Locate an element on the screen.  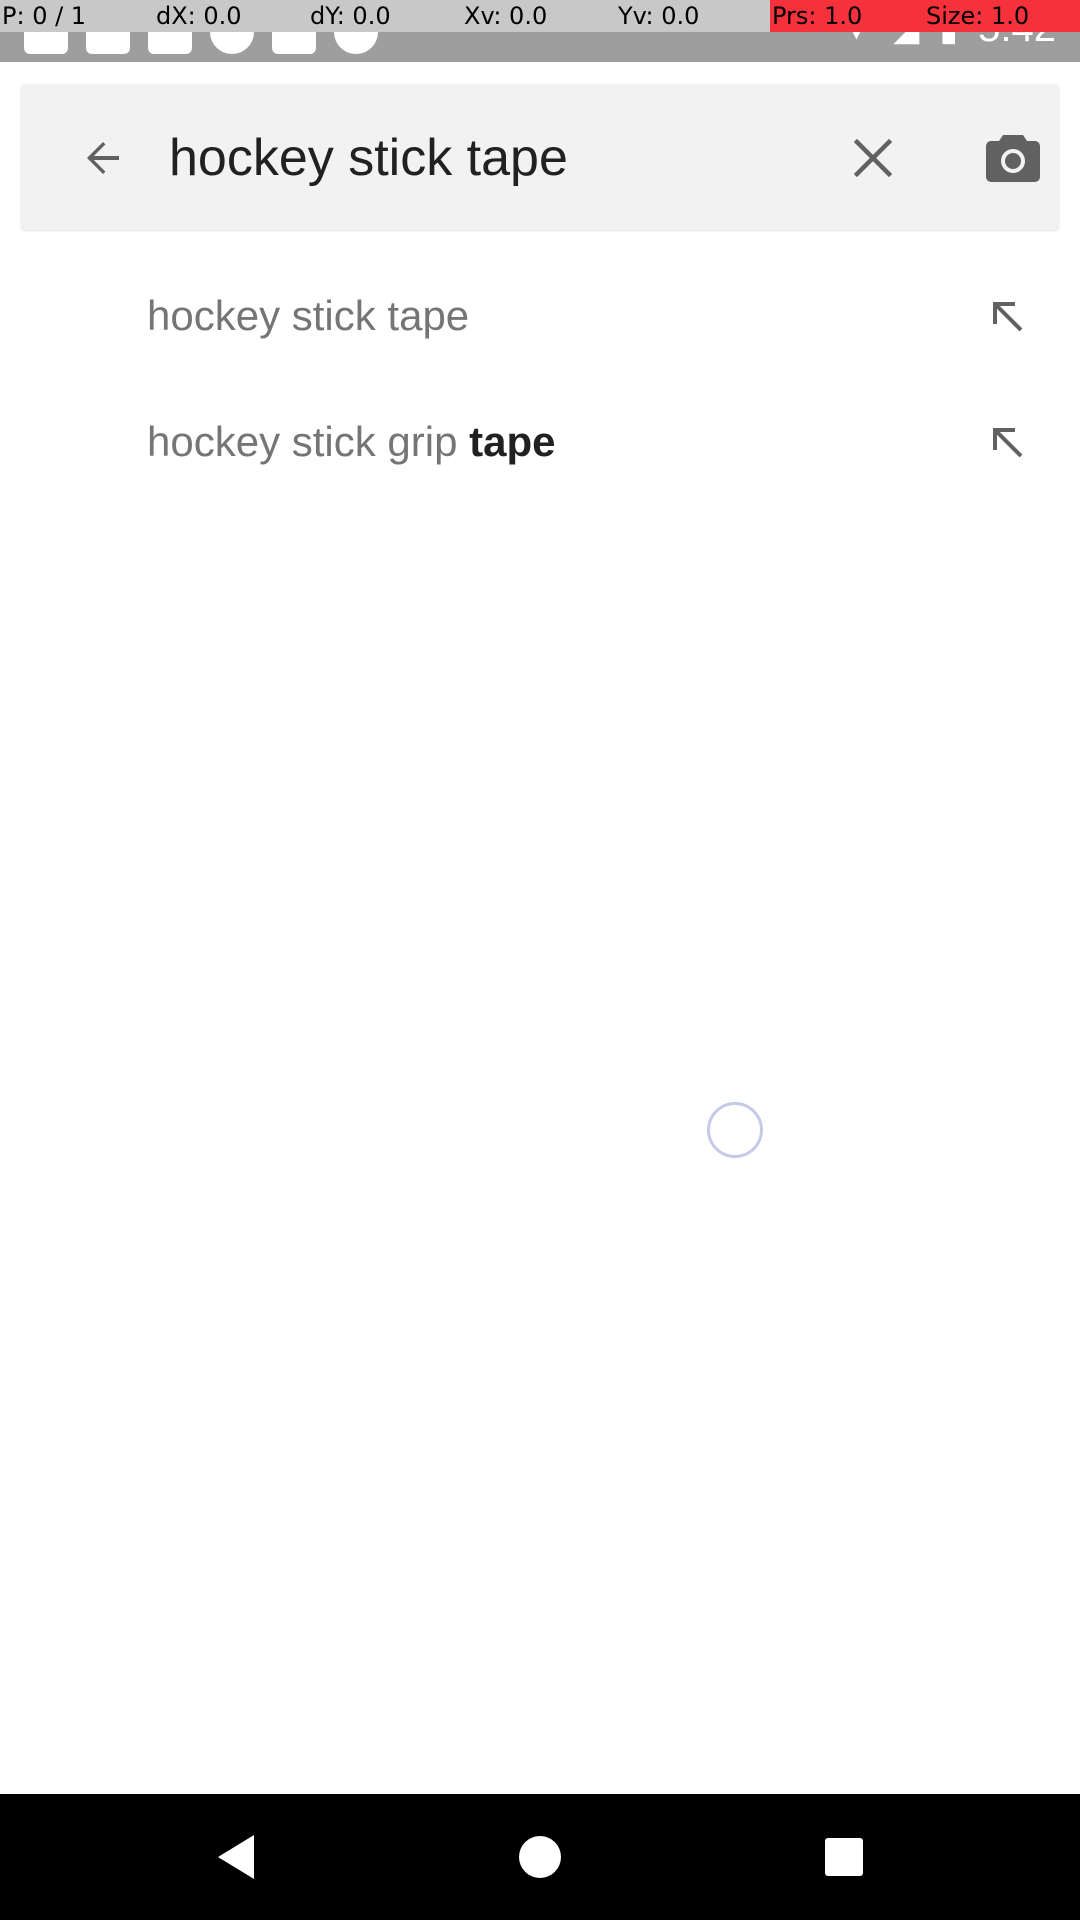
navigation-bar is located at coordinates (540, 1857).